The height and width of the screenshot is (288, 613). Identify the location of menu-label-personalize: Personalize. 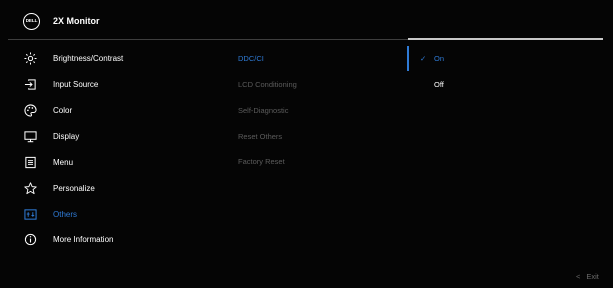
(74, 188).